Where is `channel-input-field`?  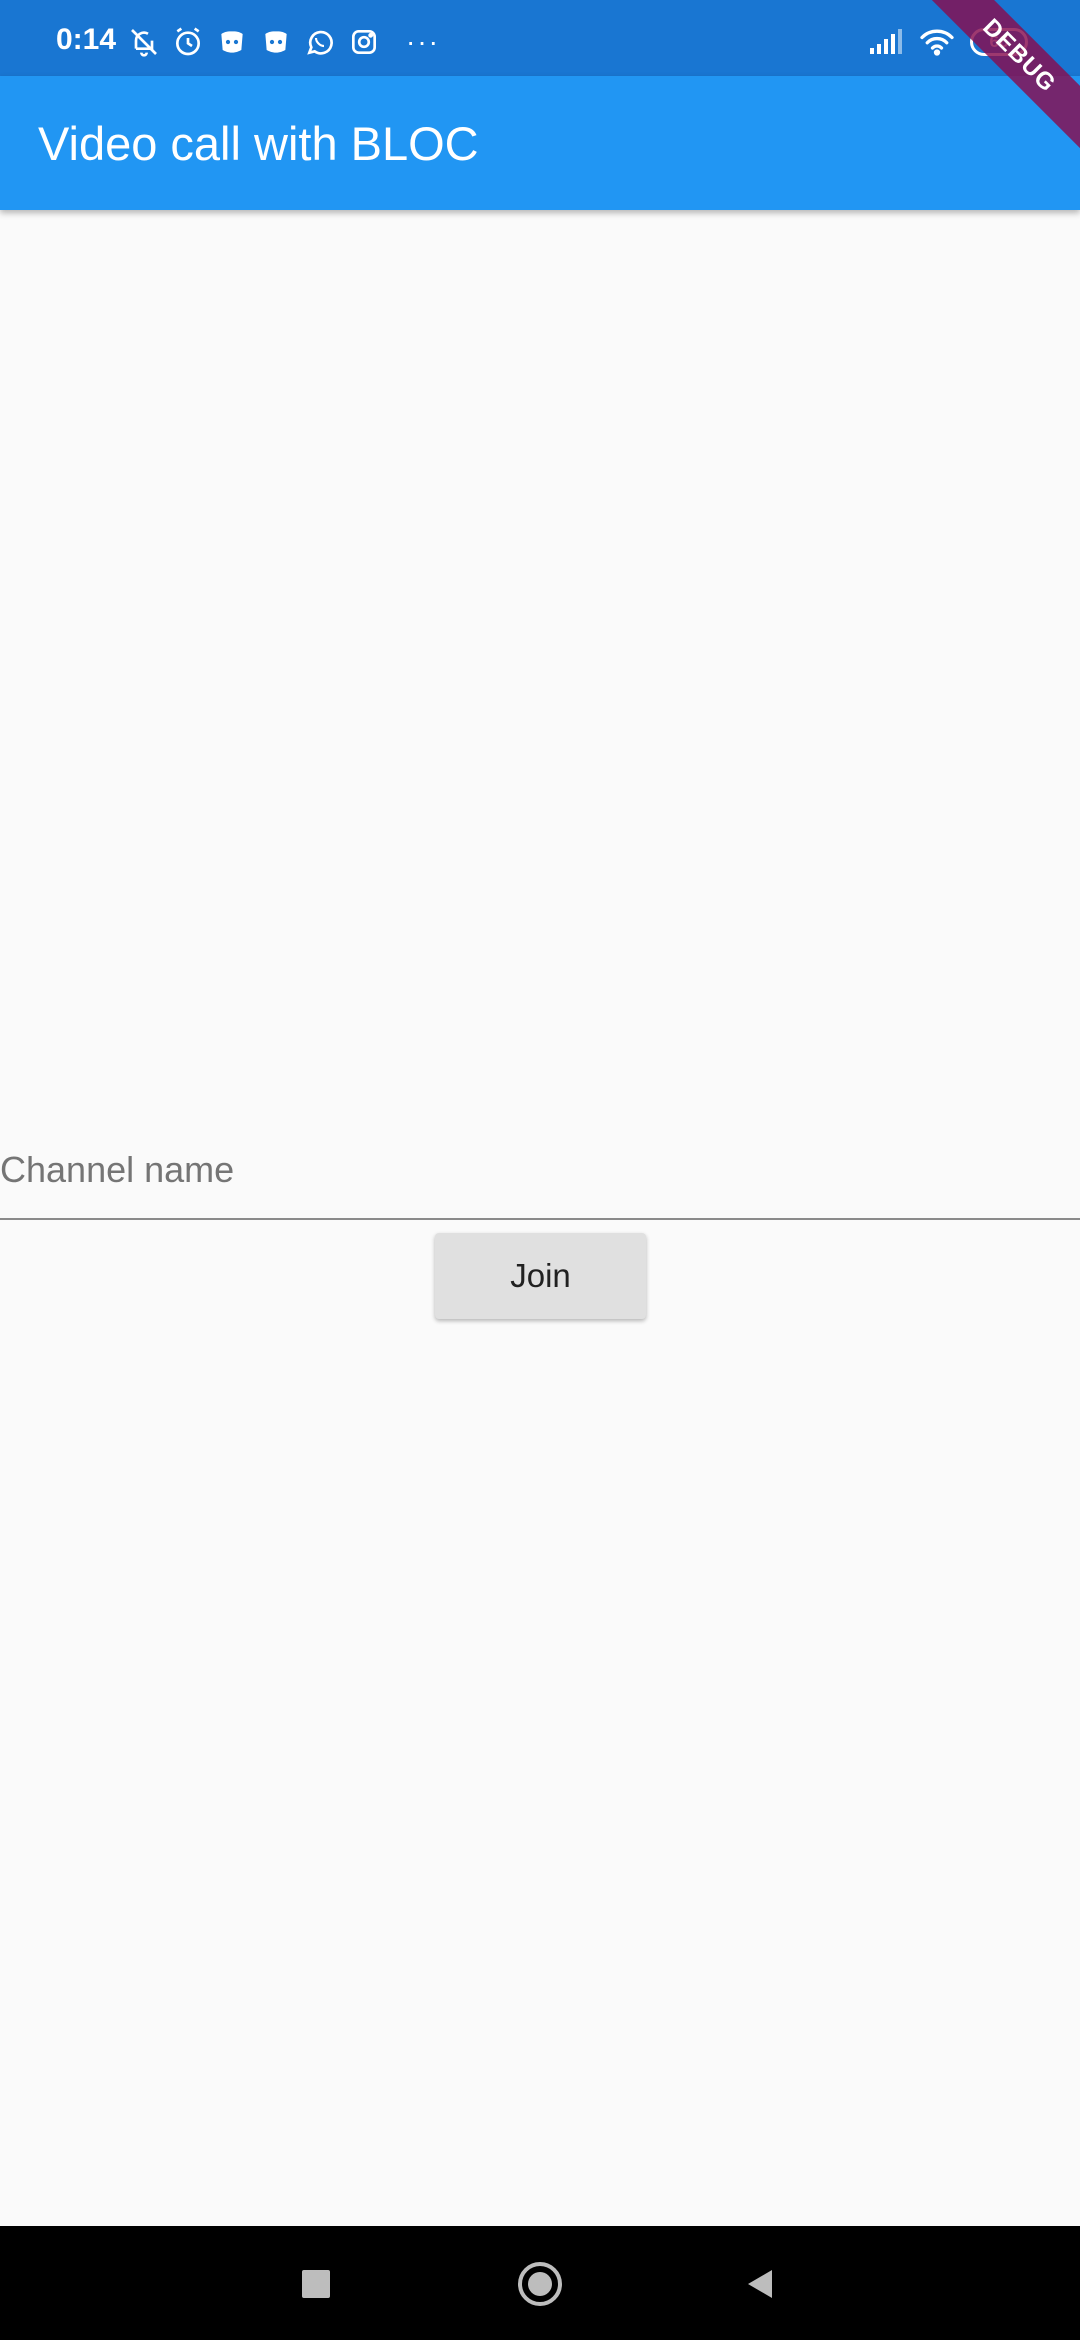
channel-input-field is located at coordinates (540, 1170).